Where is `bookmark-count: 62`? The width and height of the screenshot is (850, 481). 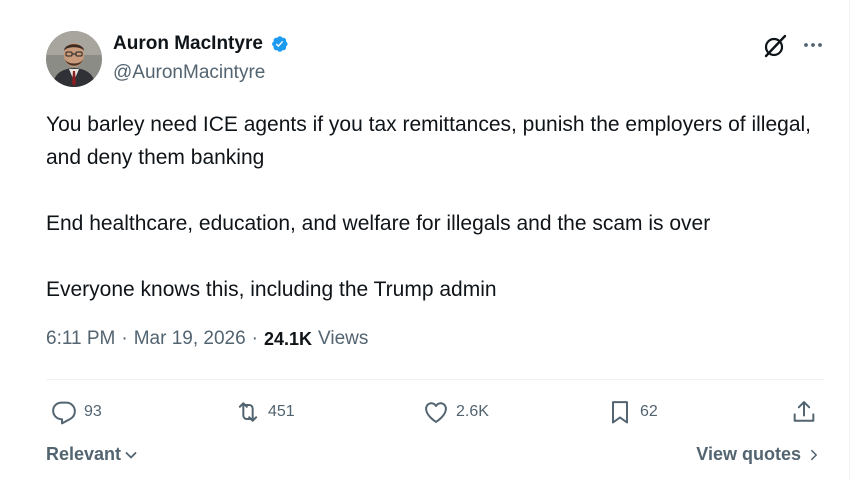
bookmark-count: 62 is located at coordinates (649, 411).